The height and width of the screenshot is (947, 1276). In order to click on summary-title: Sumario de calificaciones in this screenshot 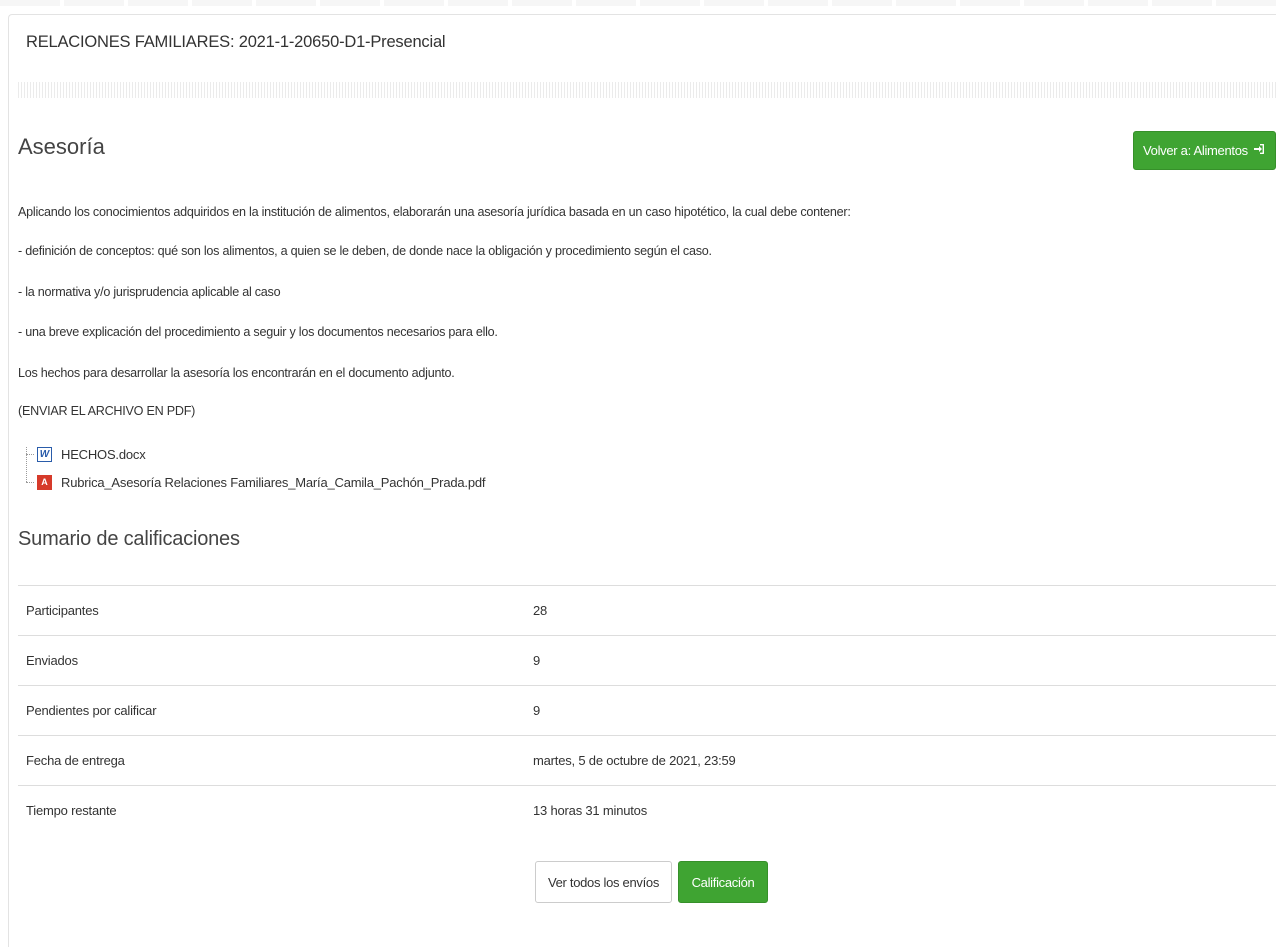, I will do `click(129, 539)`.